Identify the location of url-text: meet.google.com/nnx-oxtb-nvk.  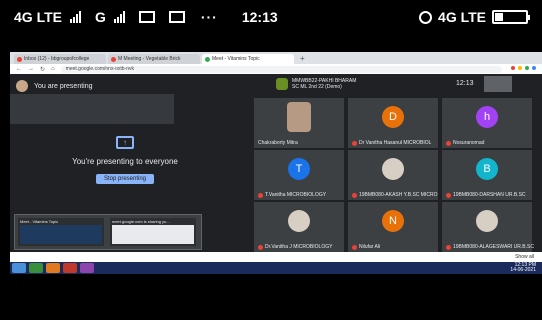
(100, 69).